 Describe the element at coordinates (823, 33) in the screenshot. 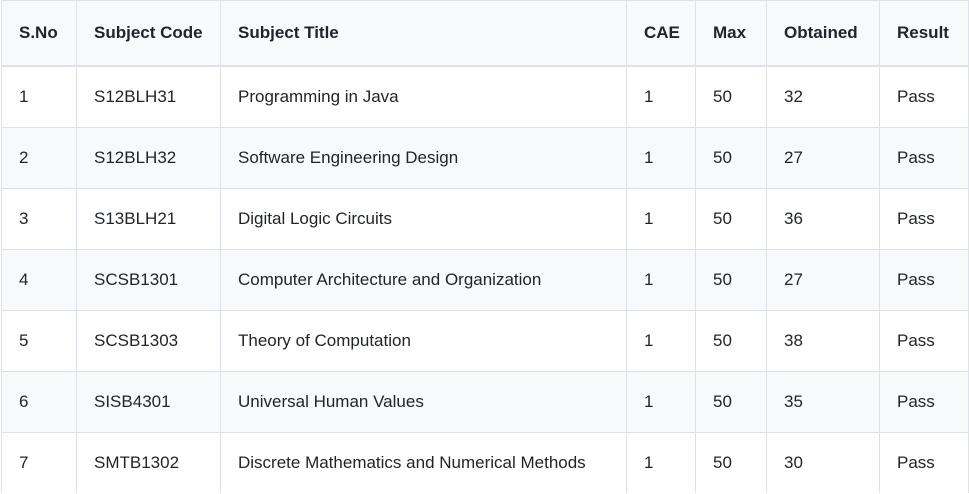

I see `header-obtained: Obtained` at that location.